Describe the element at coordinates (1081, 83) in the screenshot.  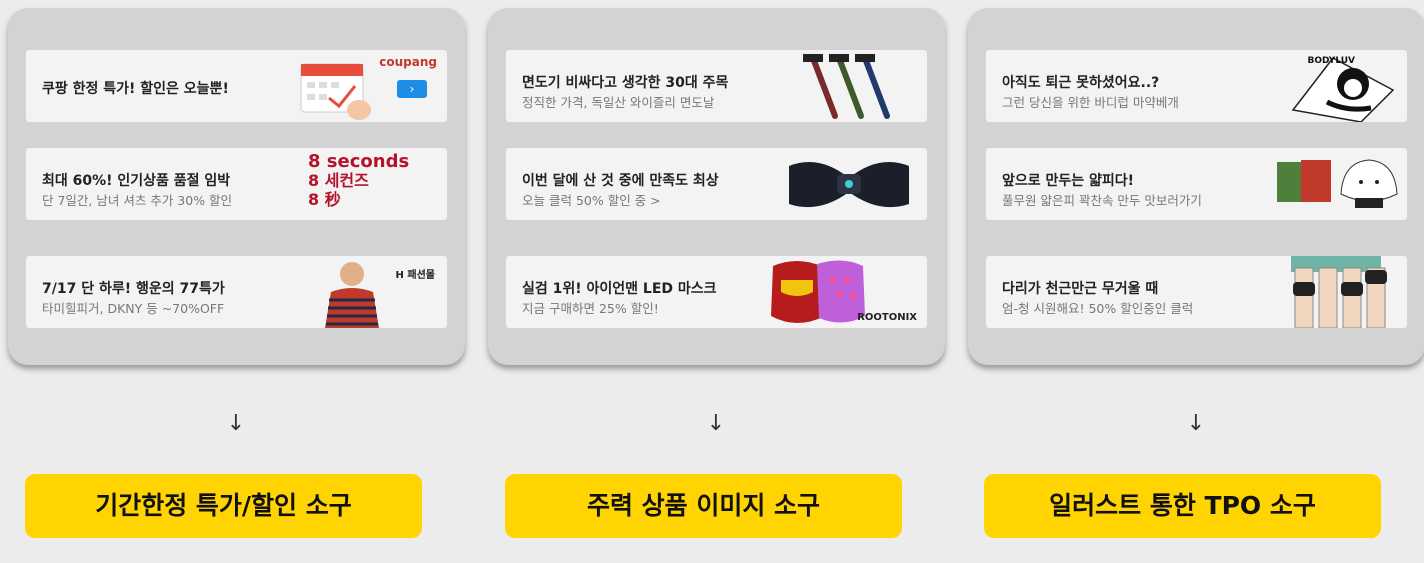
I see `banner-title: 아직도 퇴근 못하셨어요..?` at that location.